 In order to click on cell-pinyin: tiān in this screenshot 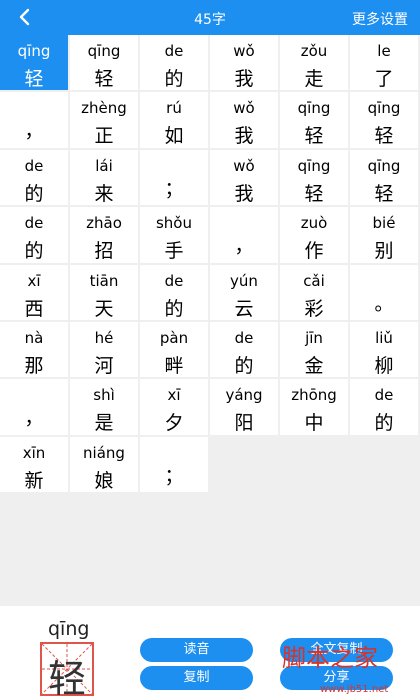, I will do `click(104, 280)`.